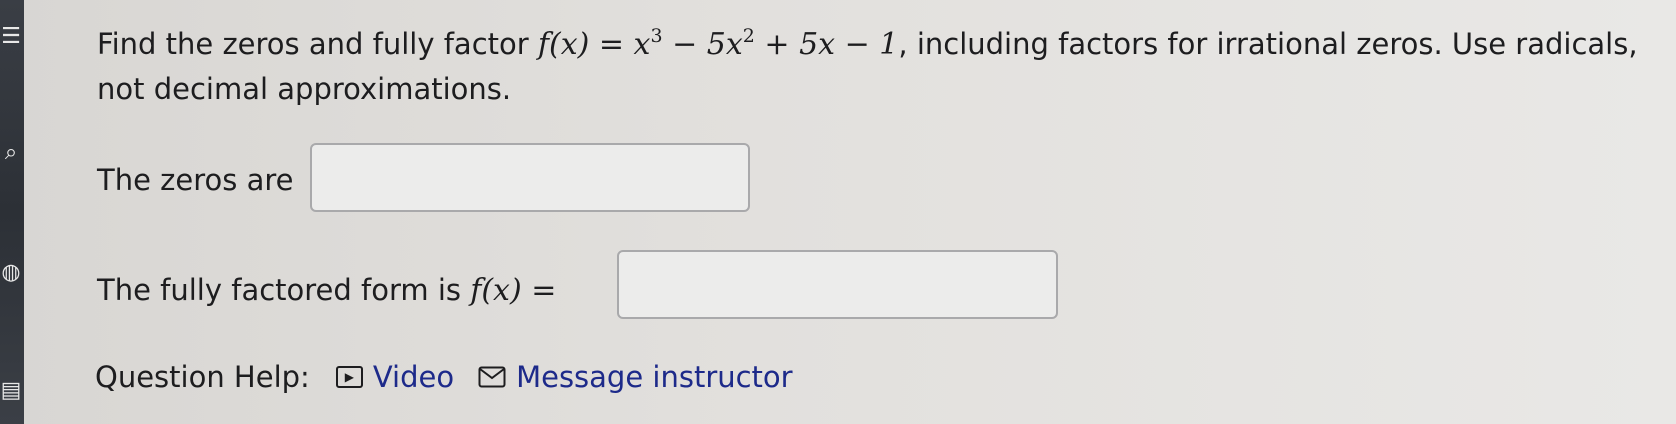 The width and height of the screenshot is (1676, 424). I want to click on play-icon: ▶, so click(349, 377).